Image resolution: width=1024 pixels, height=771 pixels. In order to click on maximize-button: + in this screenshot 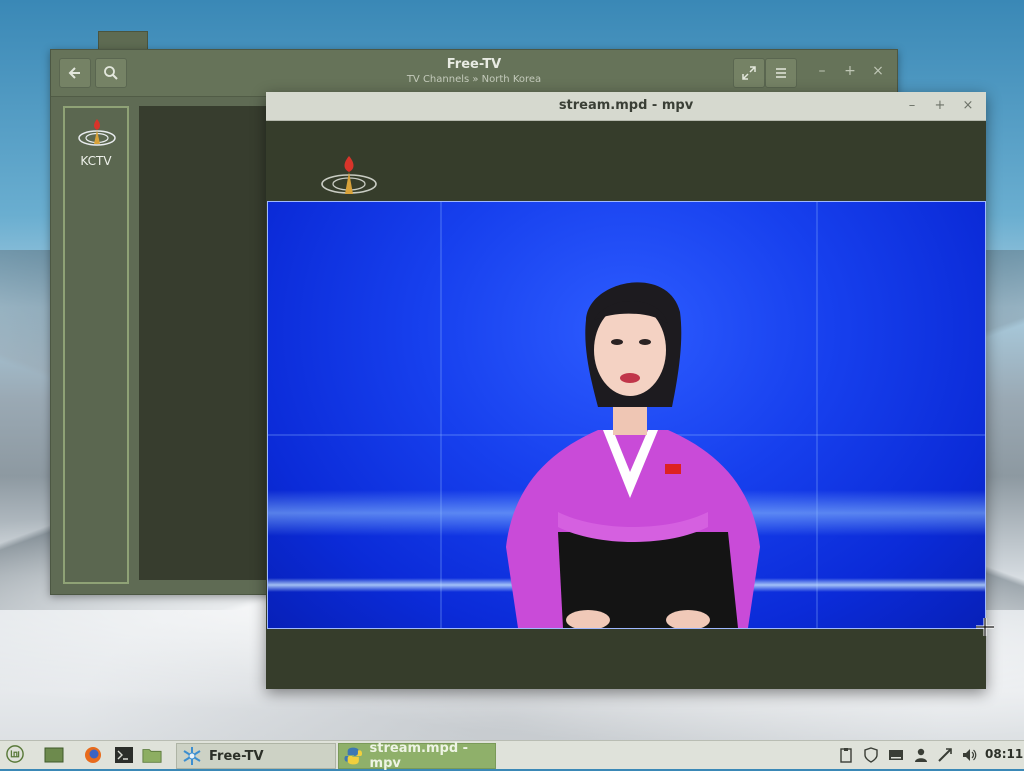, I will do `click(850, 71)`.